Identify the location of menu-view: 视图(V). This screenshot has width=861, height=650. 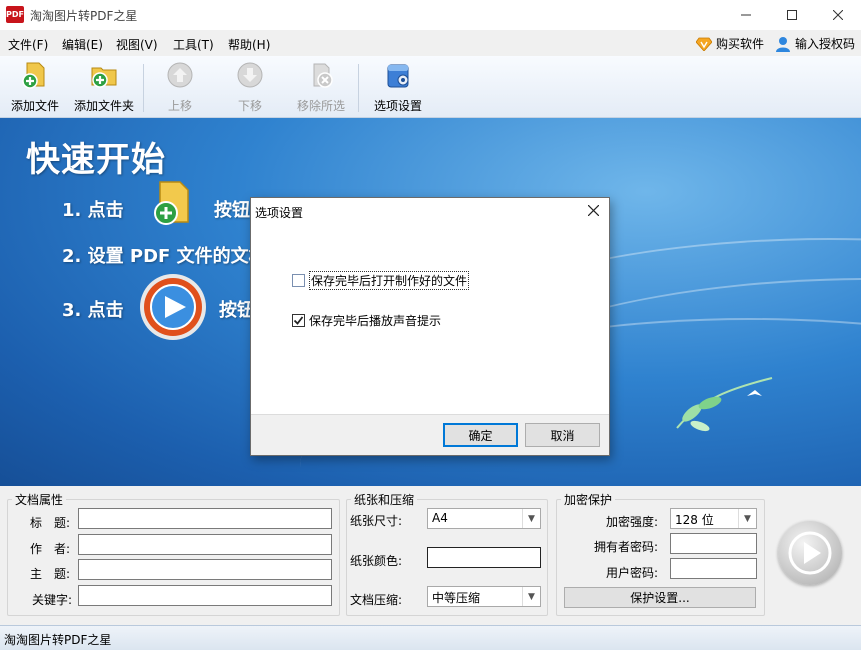
(137, 44).